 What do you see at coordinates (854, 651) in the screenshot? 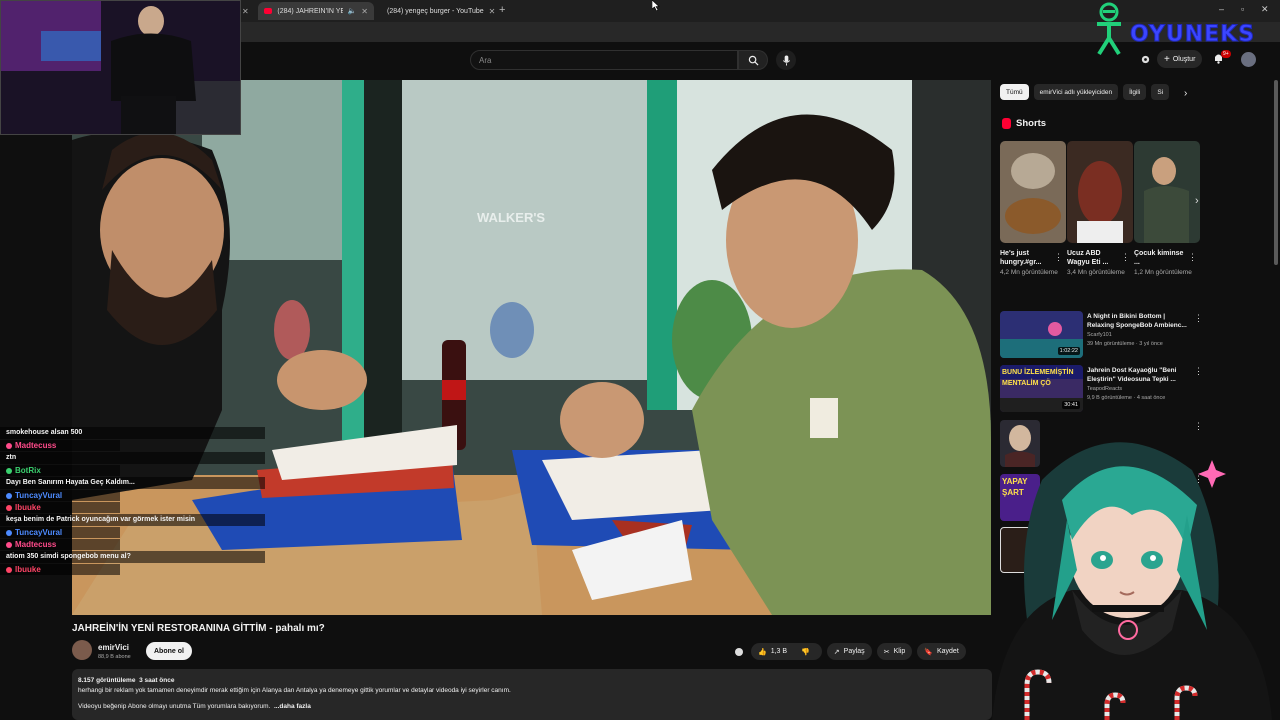
I see `share-label: Paylaş` at bounding box center [854, 651].